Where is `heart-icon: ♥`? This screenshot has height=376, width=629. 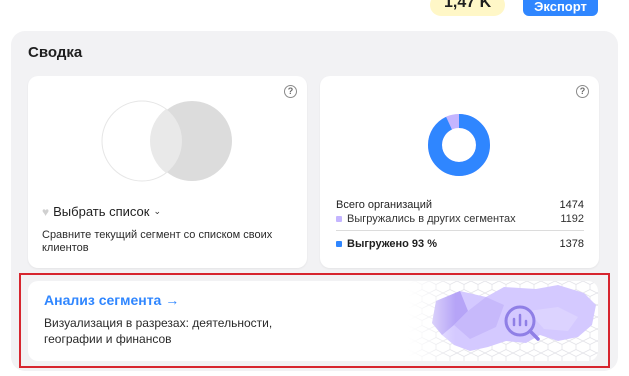 heart-icon: ♥ is located at coordinates (46, 211).